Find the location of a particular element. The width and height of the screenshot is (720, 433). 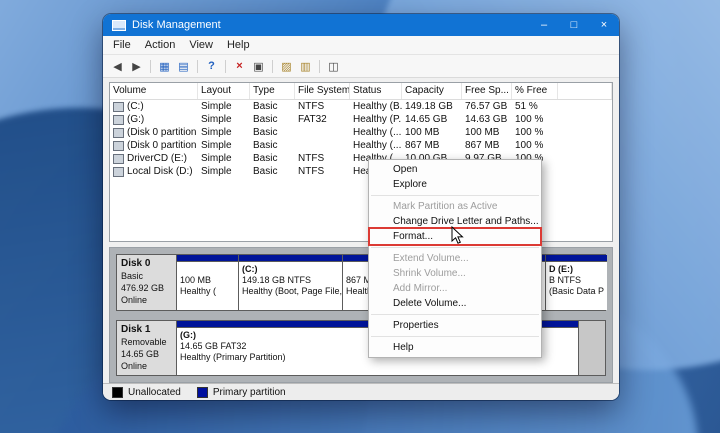

legend-bar: Unallocated Primary partition is located at coordinates (361, 391).